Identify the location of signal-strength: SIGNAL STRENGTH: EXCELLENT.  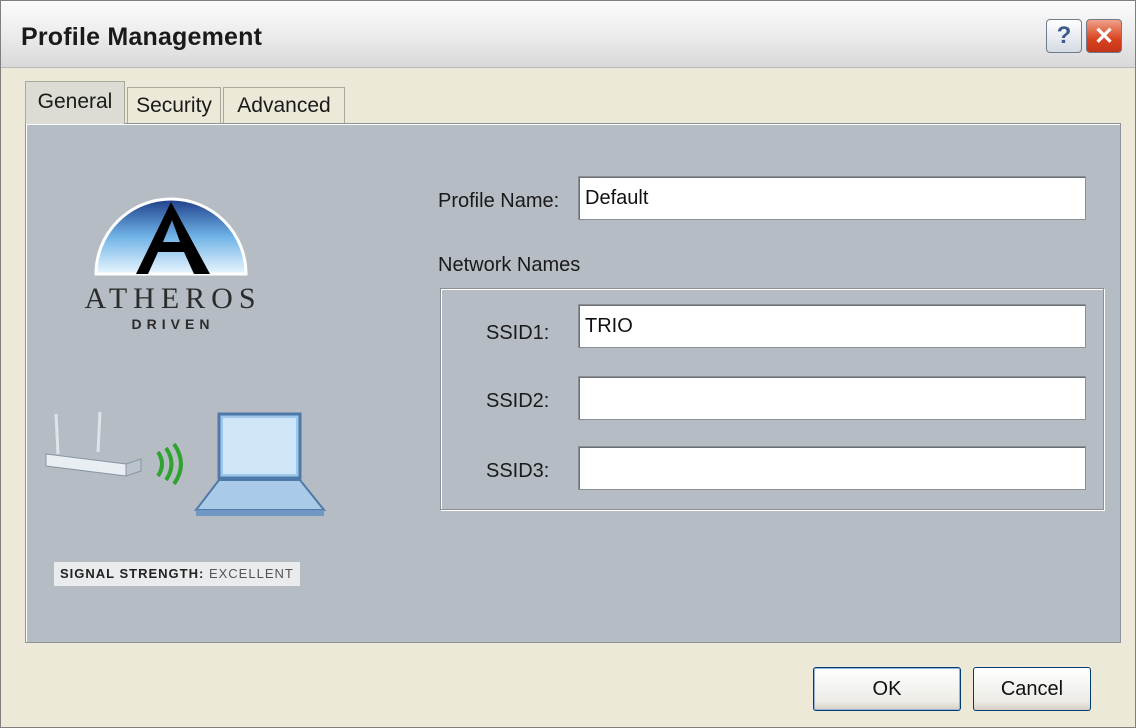
(177, 574).